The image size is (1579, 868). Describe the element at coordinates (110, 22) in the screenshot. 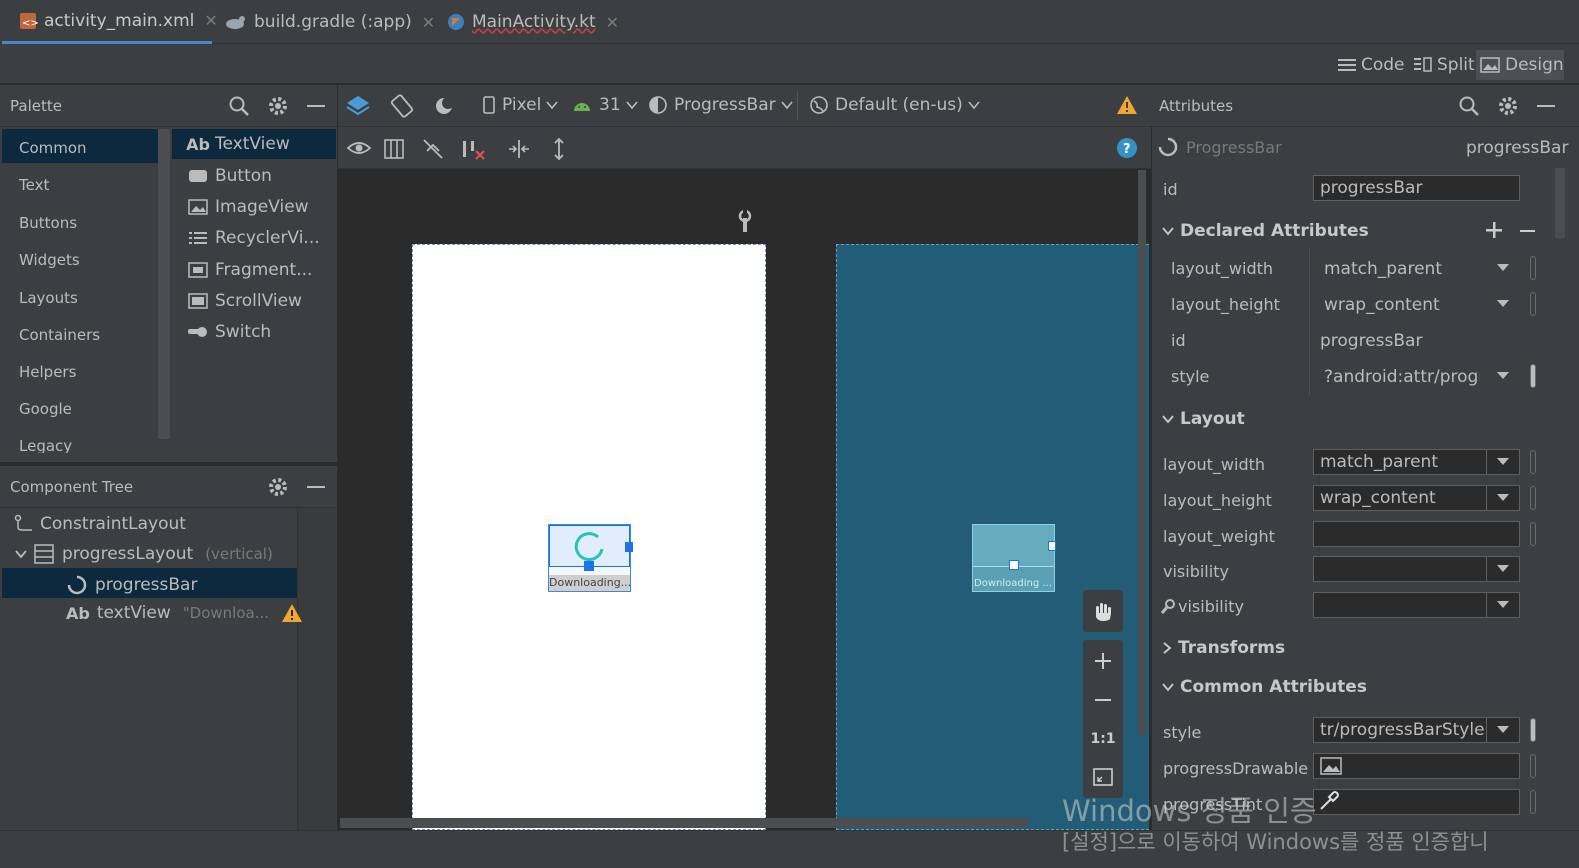

I see `tab-activity-main: <> activity_main.xml ✕` at that location.